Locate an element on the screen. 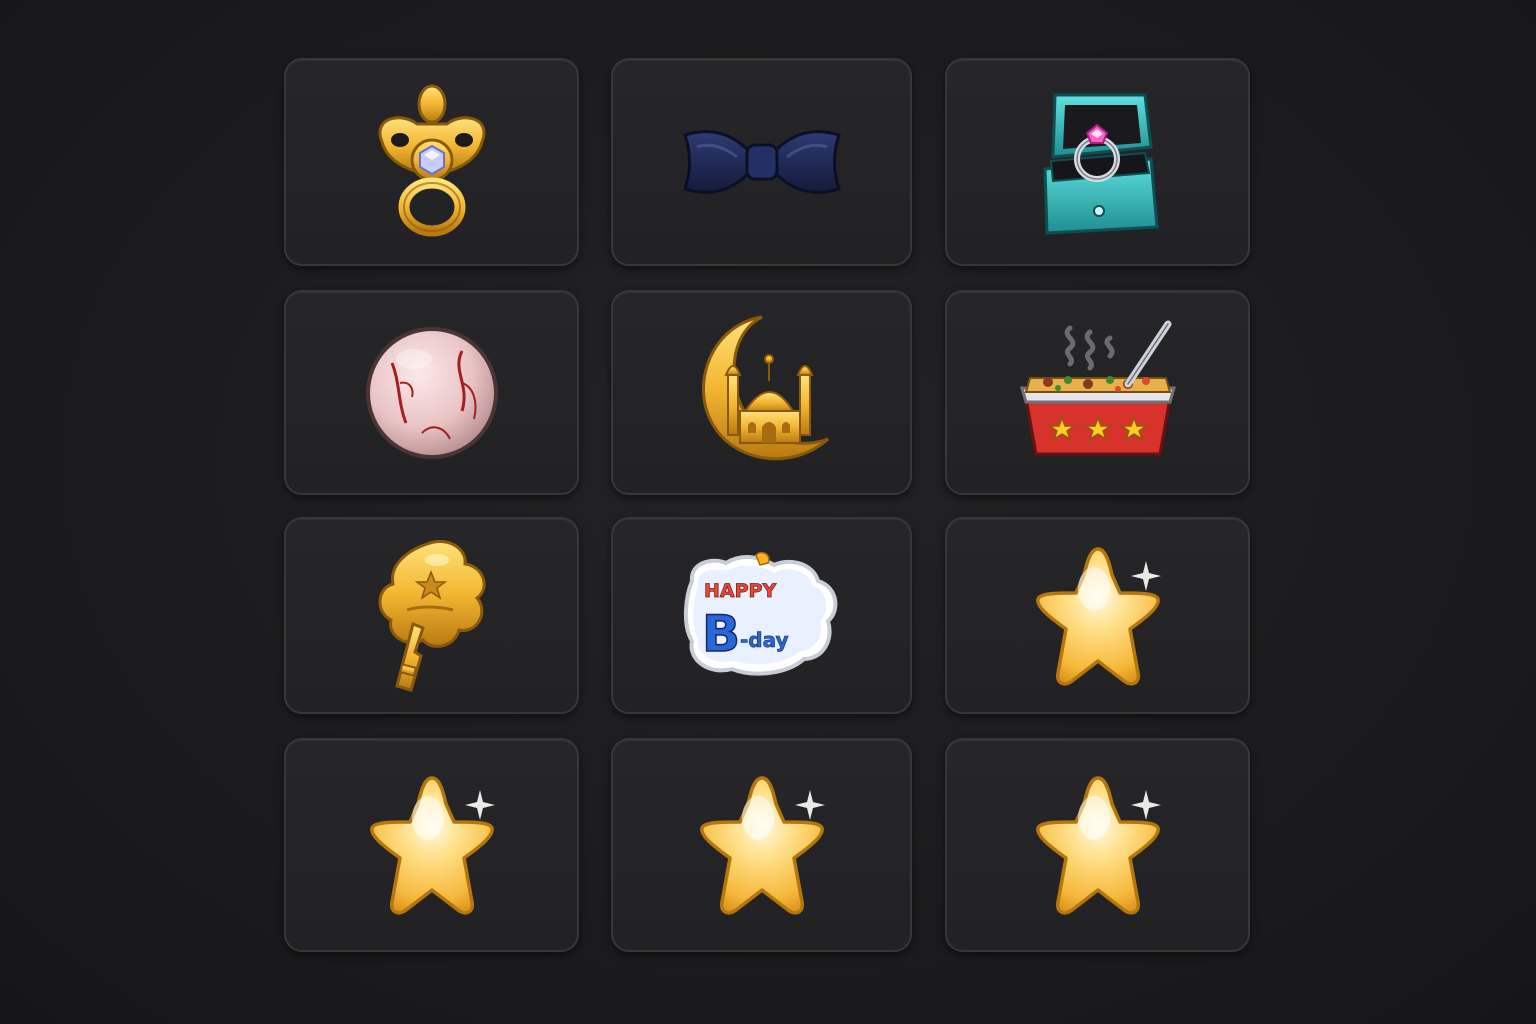 The width and height of the screenshot is (1536, 1024). steaming-casserole-icon is located at coordinates (1097, 387).